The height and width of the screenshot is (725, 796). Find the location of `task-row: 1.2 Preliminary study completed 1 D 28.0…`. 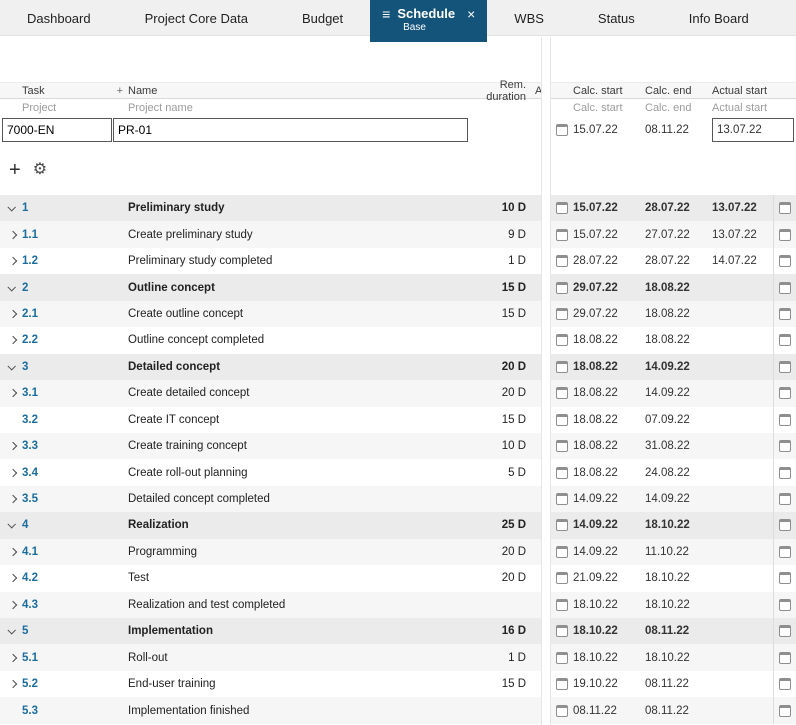

task-row: 1.2 Preliminary study completed 1 D 28.0… is located at coordinates (398, 261).